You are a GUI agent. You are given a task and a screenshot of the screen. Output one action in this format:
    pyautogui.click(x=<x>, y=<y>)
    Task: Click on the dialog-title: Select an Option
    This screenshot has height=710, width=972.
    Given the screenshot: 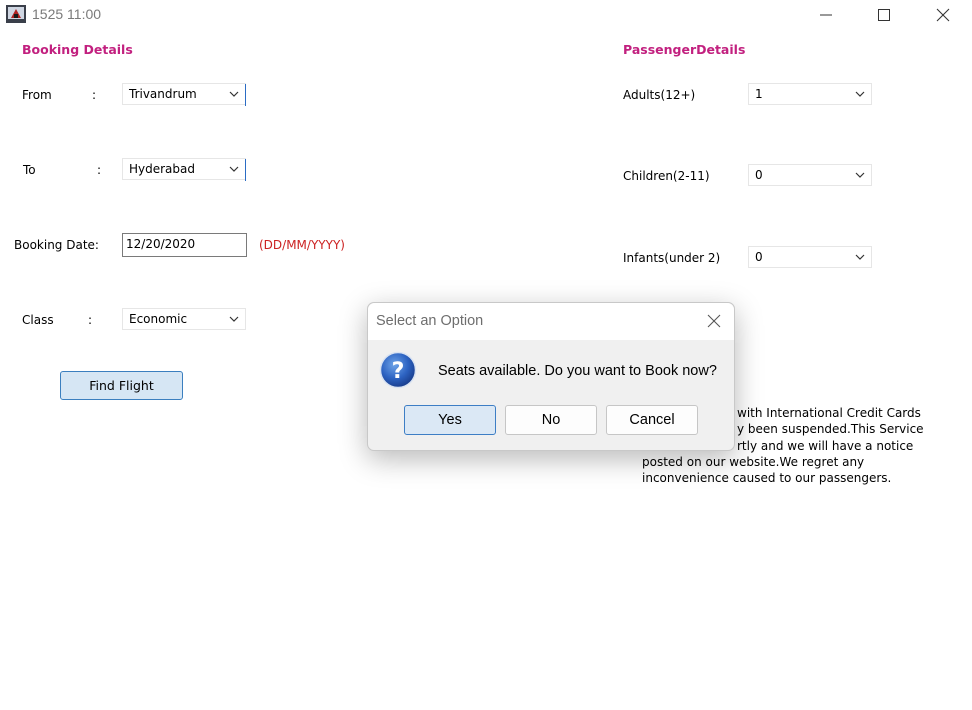 What is the action you would take?
    pyautogui.click(x=430, y=321)
    